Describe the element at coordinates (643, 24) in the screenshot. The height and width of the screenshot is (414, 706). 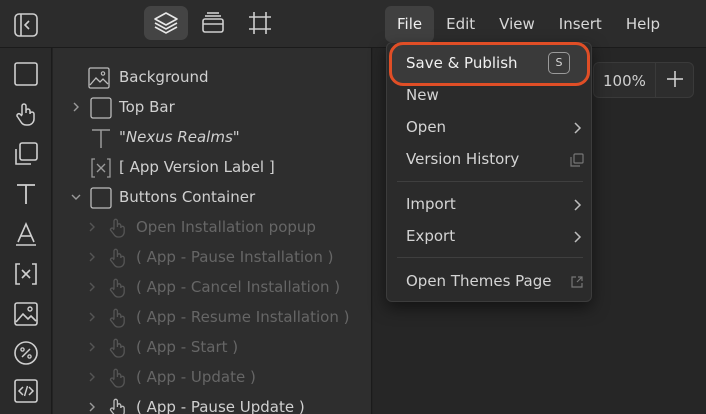
I see `menu-help: Help` at that location.